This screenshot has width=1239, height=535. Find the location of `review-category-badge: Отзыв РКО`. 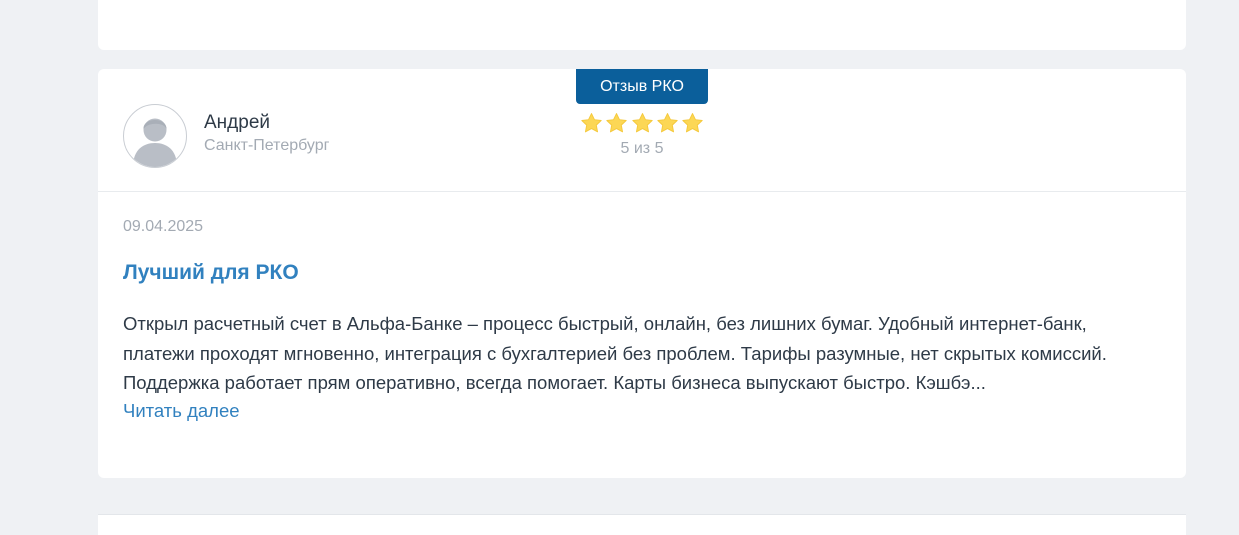

review-category-badge: Отзыв РКО is located at coordinates (642, 86).